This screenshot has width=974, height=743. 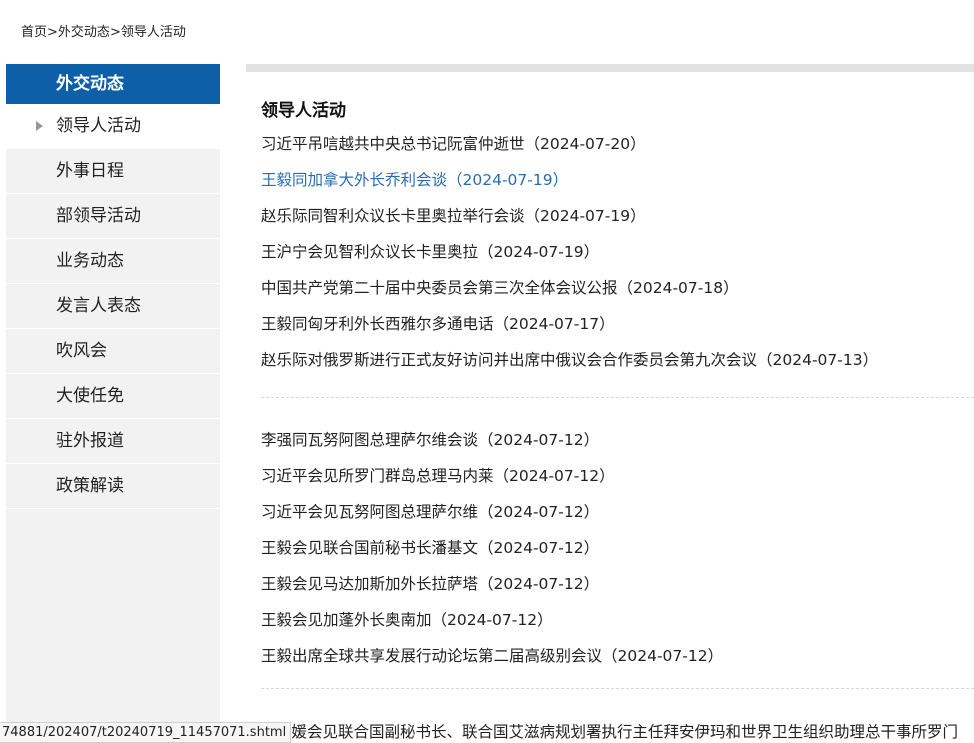 I want to click on sidebar-item-schedule: 外事日程, so click(x=113, y=171).